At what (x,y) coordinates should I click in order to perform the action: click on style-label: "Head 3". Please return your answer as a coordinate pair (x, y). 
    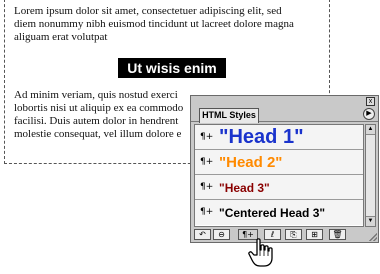
    Looking at the image, I should click on (244, 188).